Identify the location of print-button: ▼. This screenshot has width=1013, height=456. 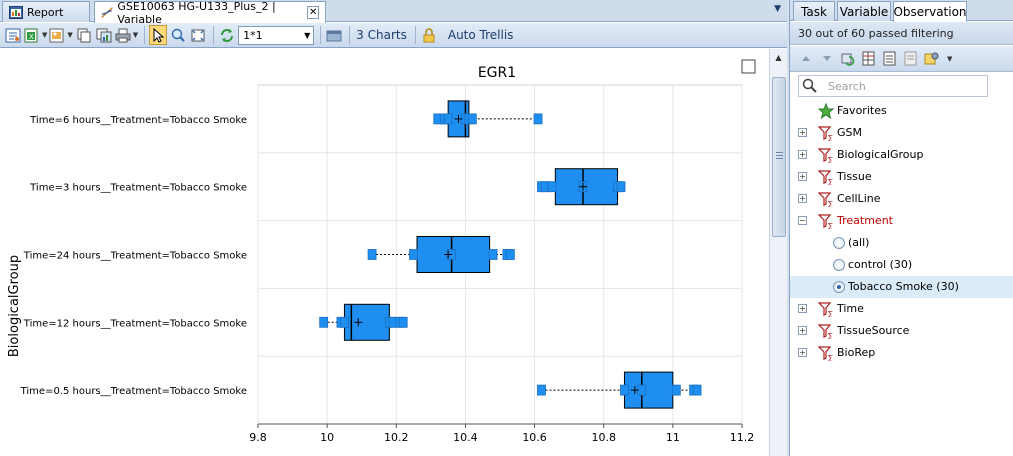
(126, 35).